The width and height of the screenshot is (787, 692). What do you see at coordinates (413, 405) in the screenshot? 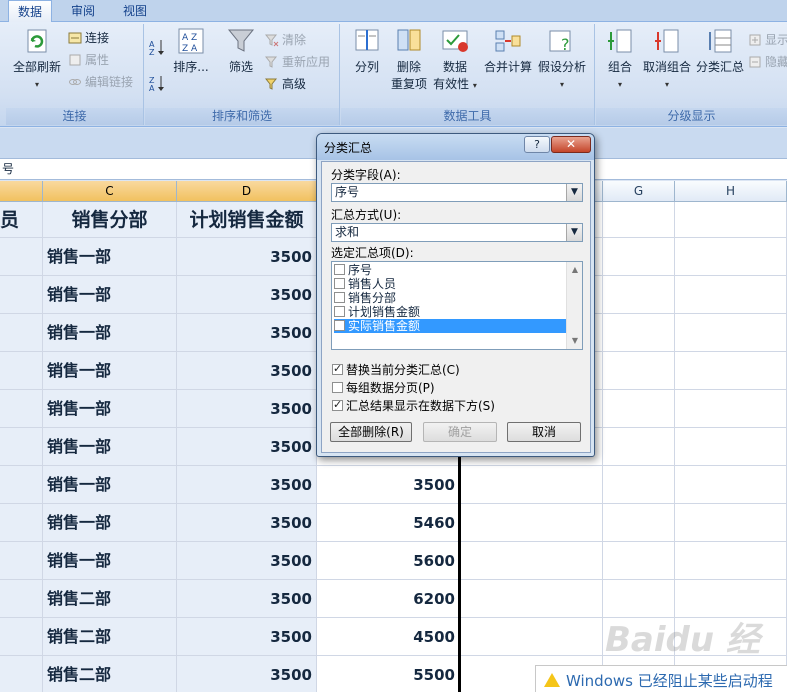
I see `option-checkbox: 汇总结果显示在数据下方(S)` at bounding box center [413, 405].